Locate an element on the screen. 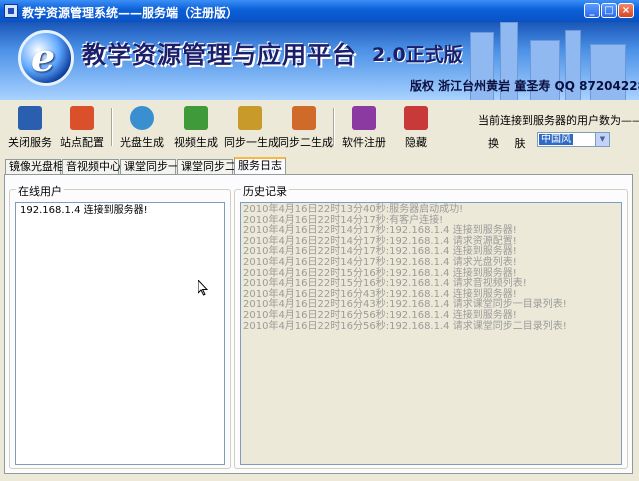  mouse-cursor-icon is located at coordinates (203, 288).